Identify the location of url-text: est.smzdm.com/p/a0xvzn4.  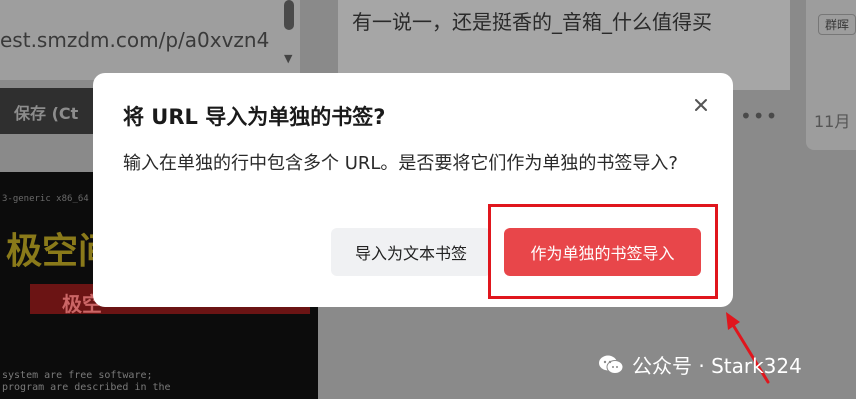
(135, 40).